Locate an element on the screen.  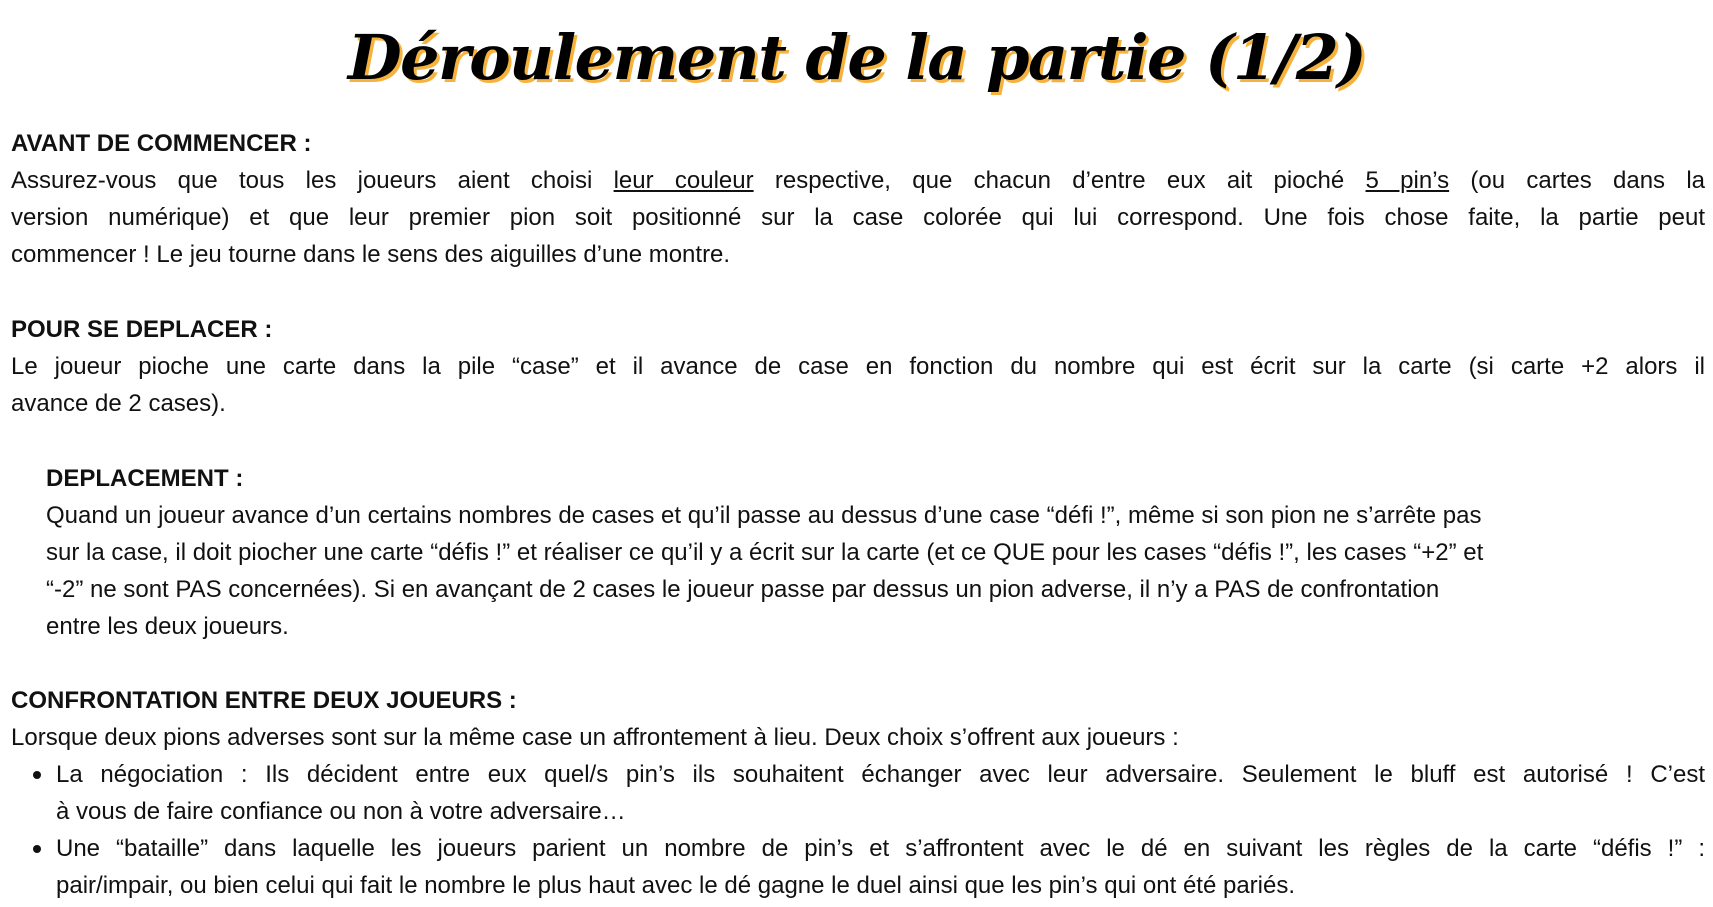
paragraph-line: entre les deux joueurs. is located at coordinates (167, 626).